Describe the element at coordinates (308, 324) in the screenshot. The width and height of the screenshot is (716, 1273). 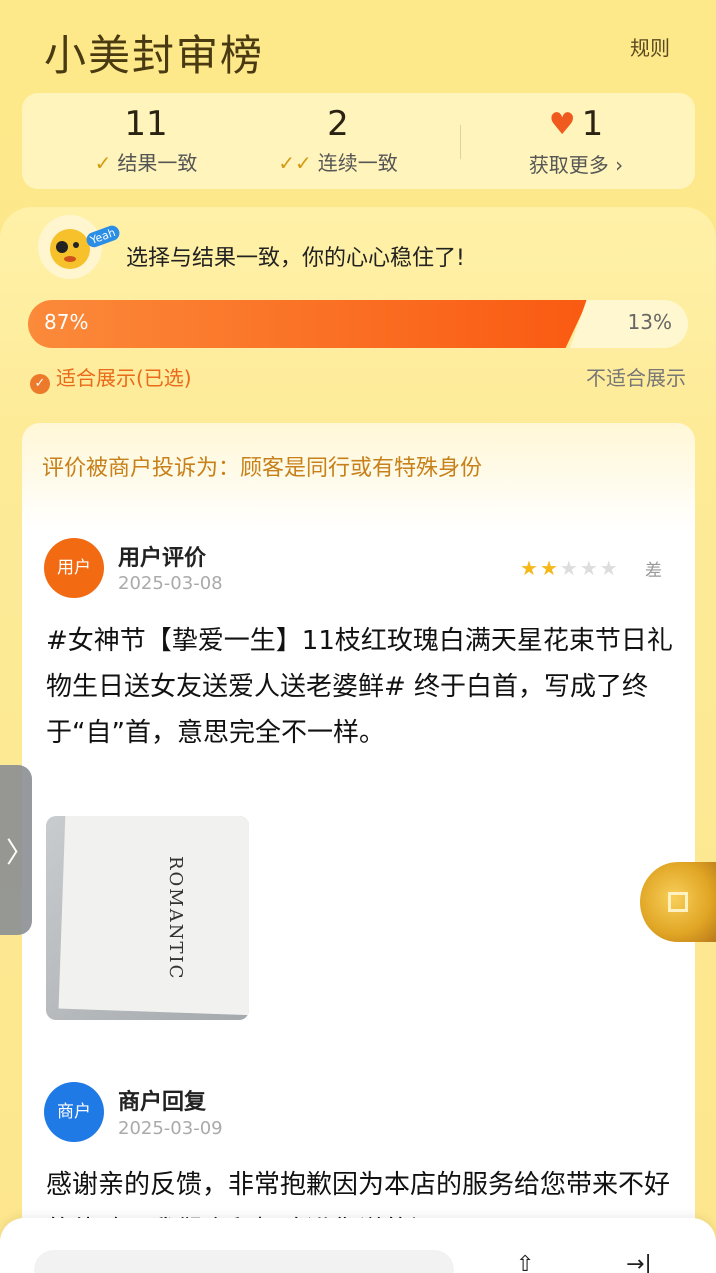
I see `suitable-bar` at that location.